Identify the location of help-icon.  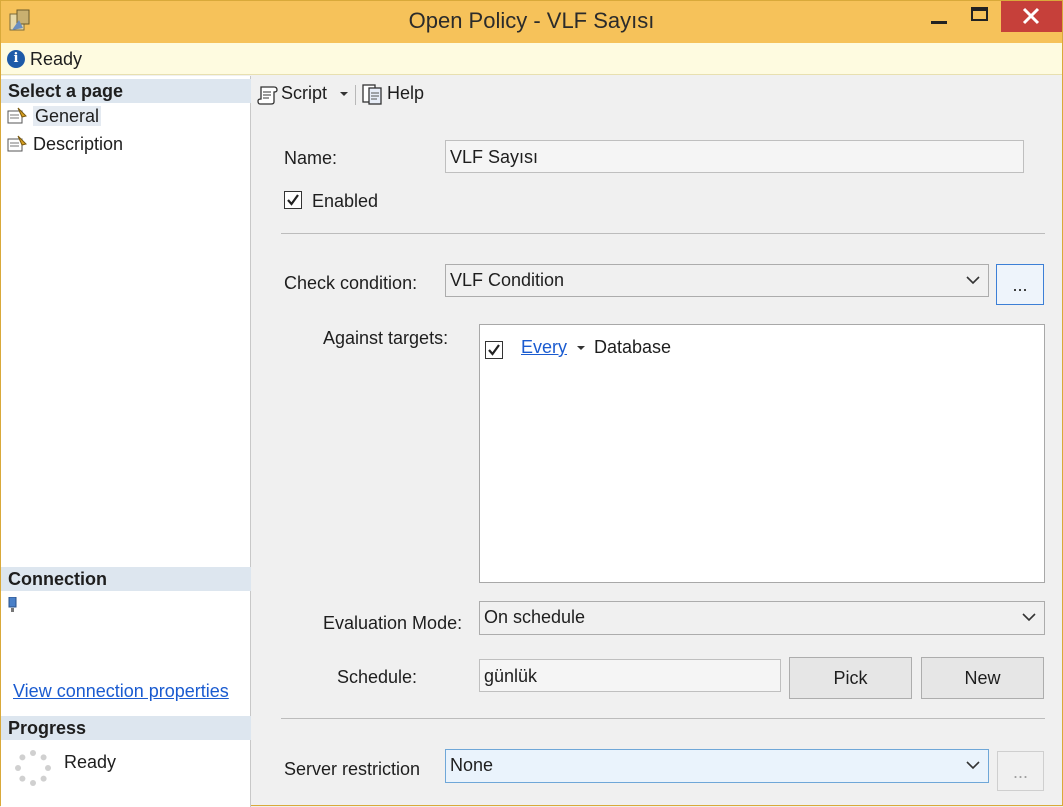
(372, 94).